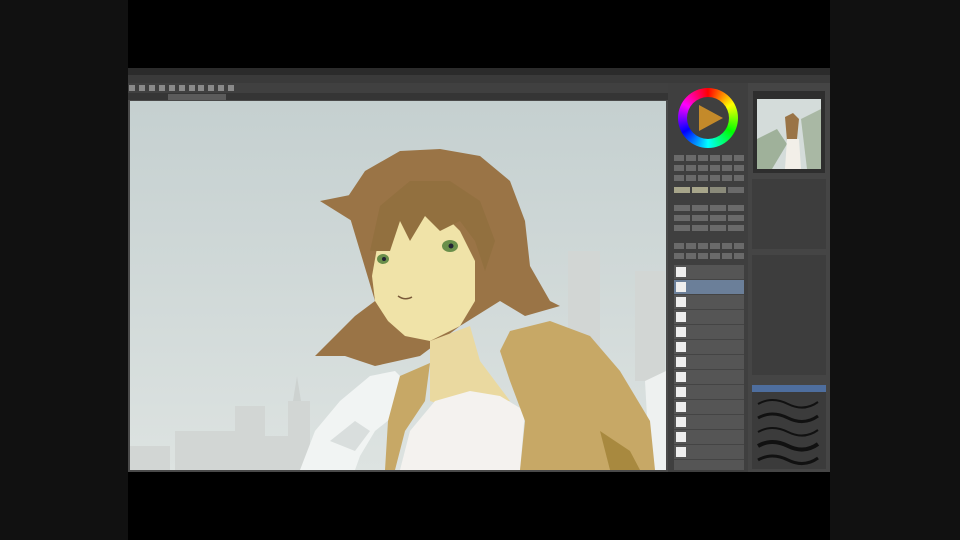 The height and width of the screenshot is (540, 960). What do you see at coordinates (191, 88) in the screenshot?
I see `transform-icon` at bounding box center [191, 88].